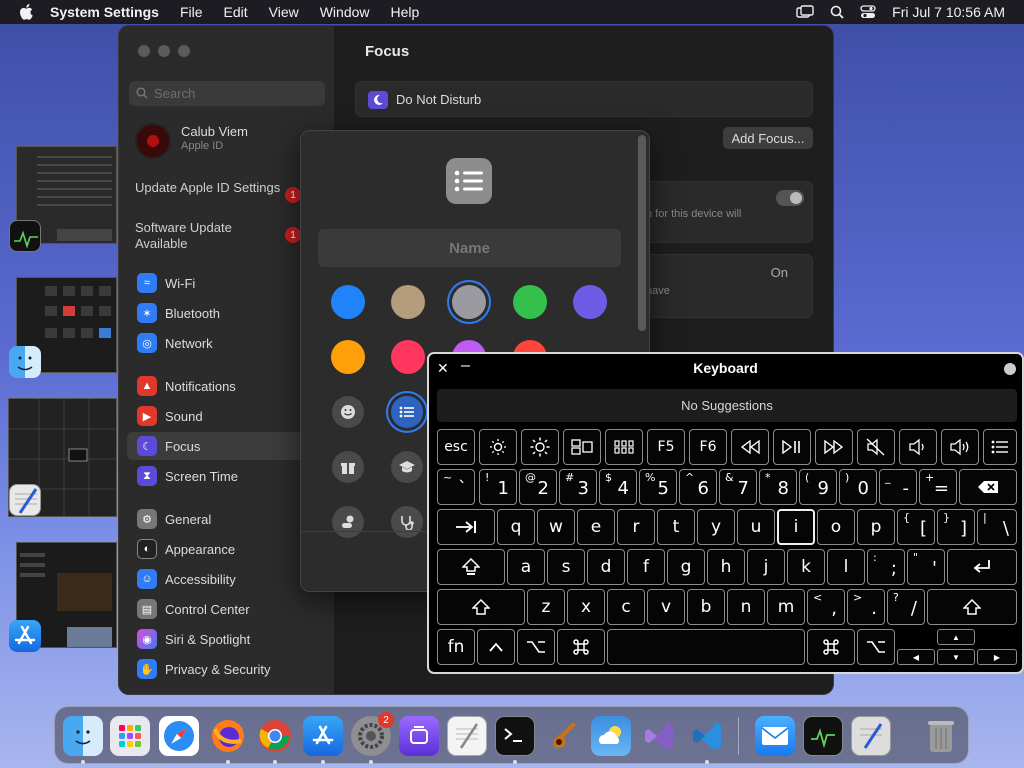  Describe the element at coordinates (886, 567) in the screenshot. I see `key-semicolon: :;` at that location.